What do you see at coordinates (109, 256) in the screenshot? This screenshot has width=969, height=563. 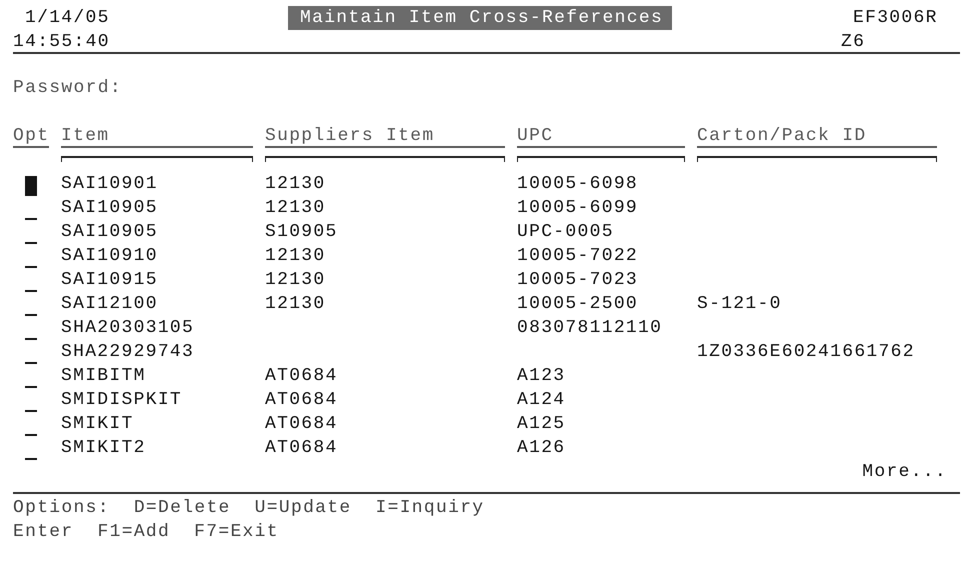 I see `table-cell: SAI10910` at bounding box center [109, 256].